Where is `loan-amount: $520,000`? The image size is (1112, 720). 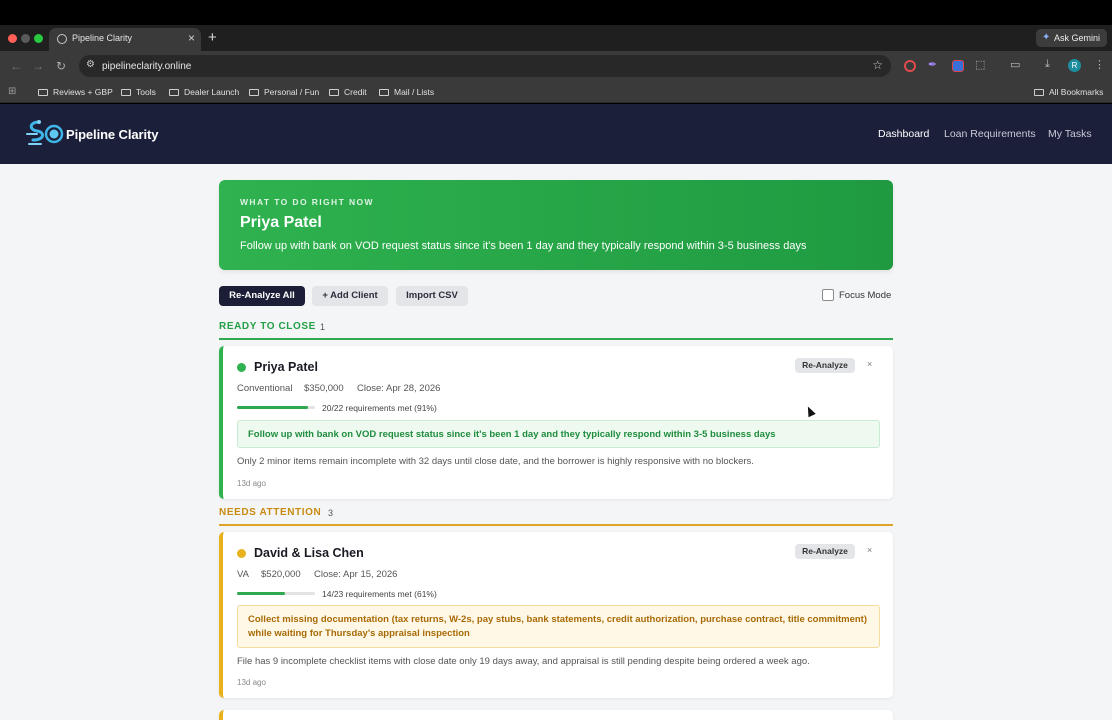 loan-amount: $520,000 is located at coordinates (281, 574).